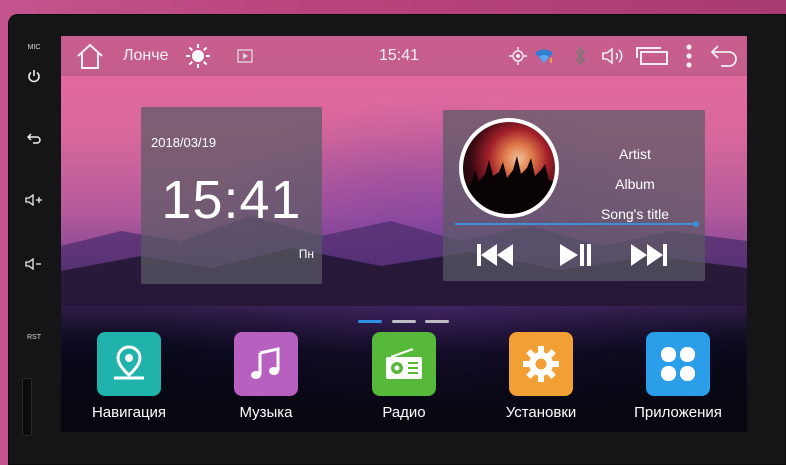  Describe the element at coordinates (635, 214) in the screenshot. I see `track-title: Song's title` at that location.